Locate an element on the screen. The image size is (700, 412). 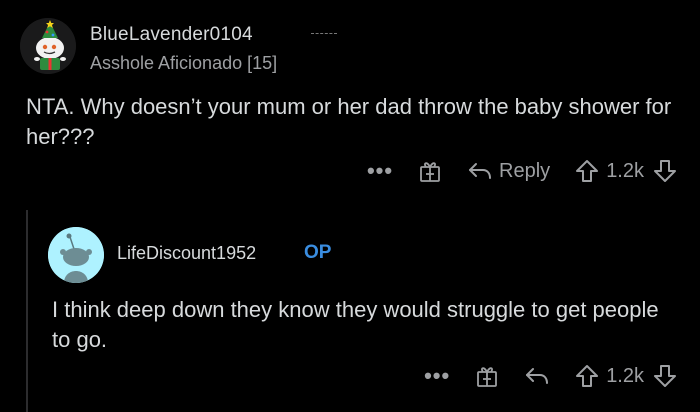
comment-username: LifeDiscount1952 is located at coordinates (186, 253).